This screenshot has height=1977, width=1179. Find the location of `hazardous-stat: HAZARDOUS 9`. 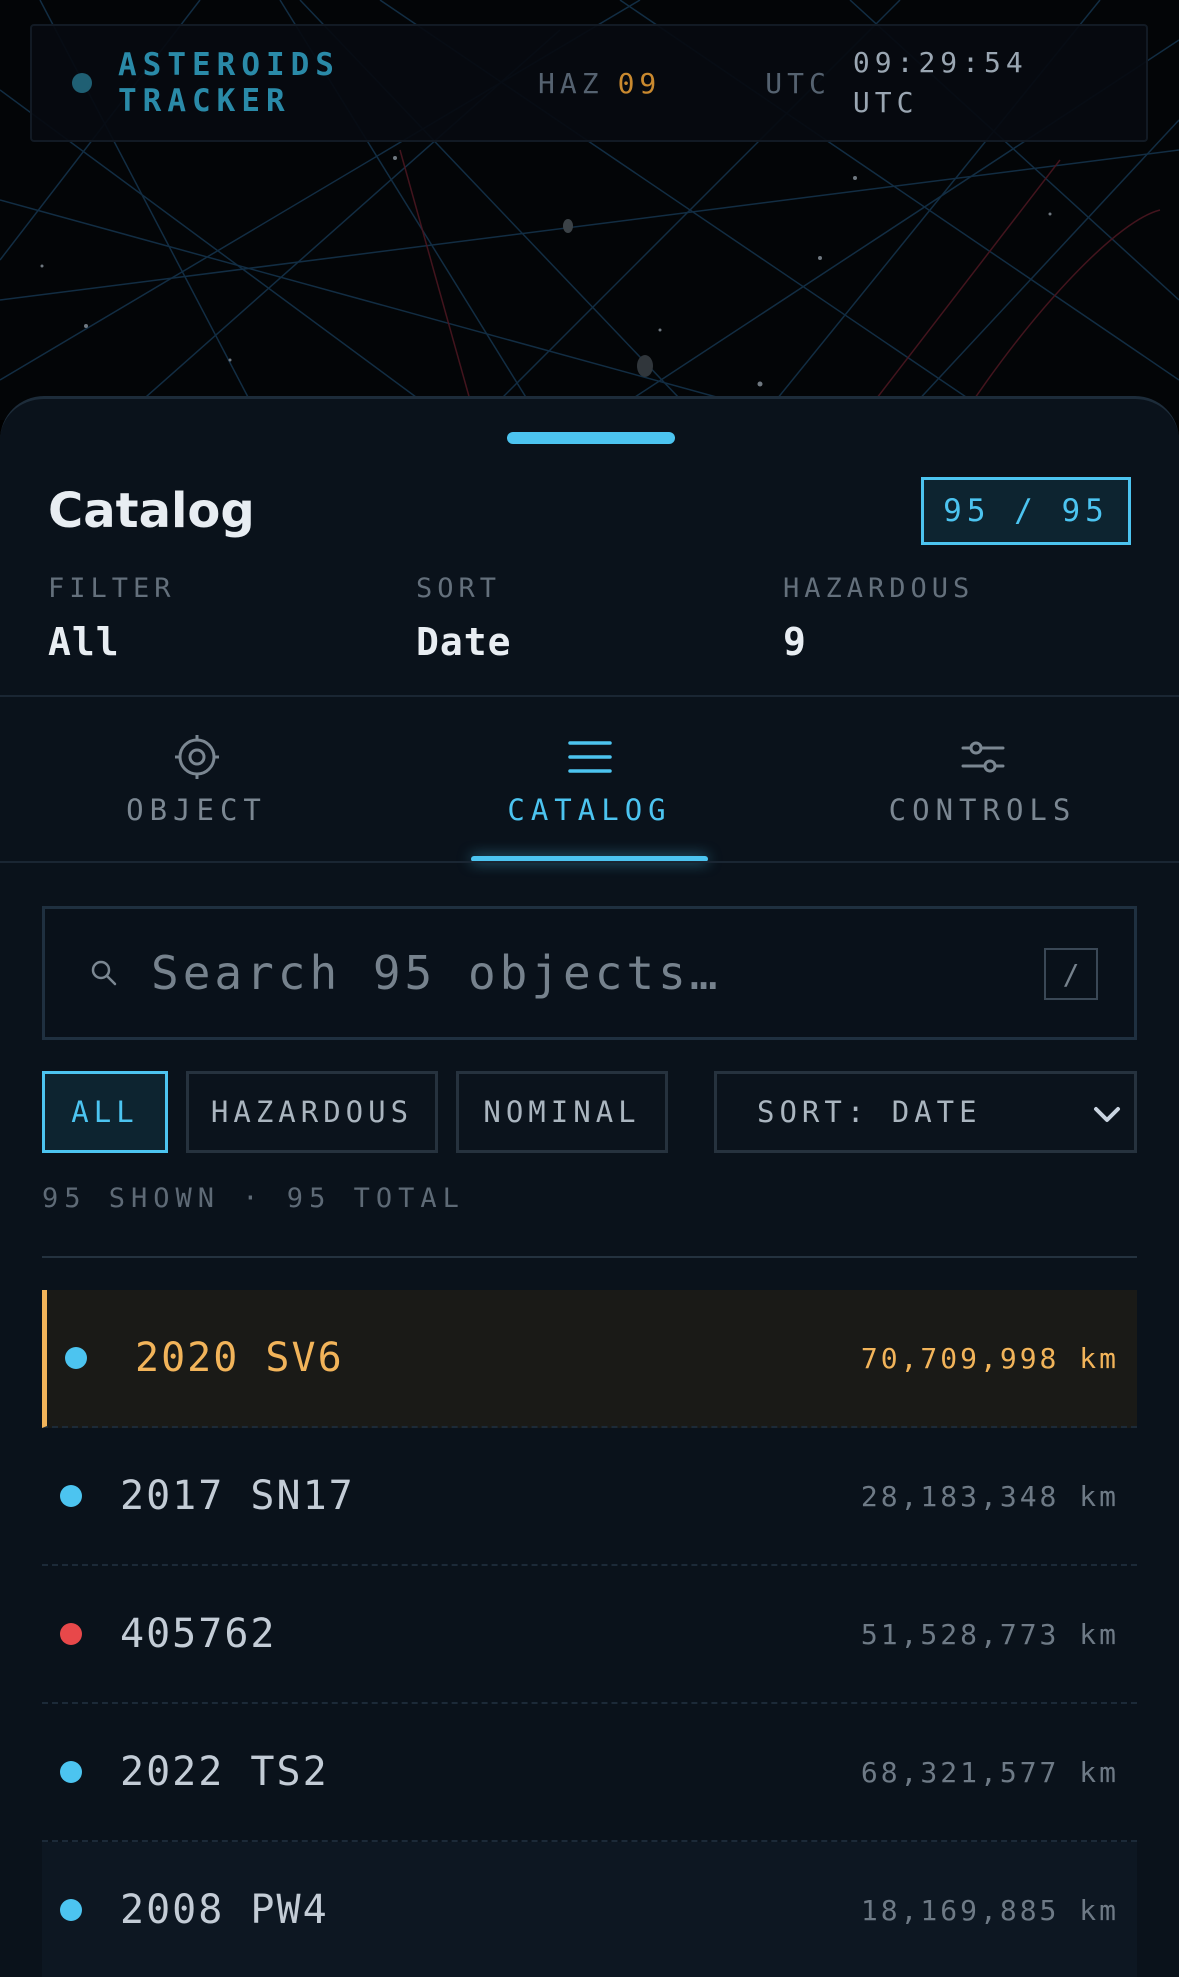

hazardous-stat: HAZARDOUS 9 is located at coordinates (878, 618).